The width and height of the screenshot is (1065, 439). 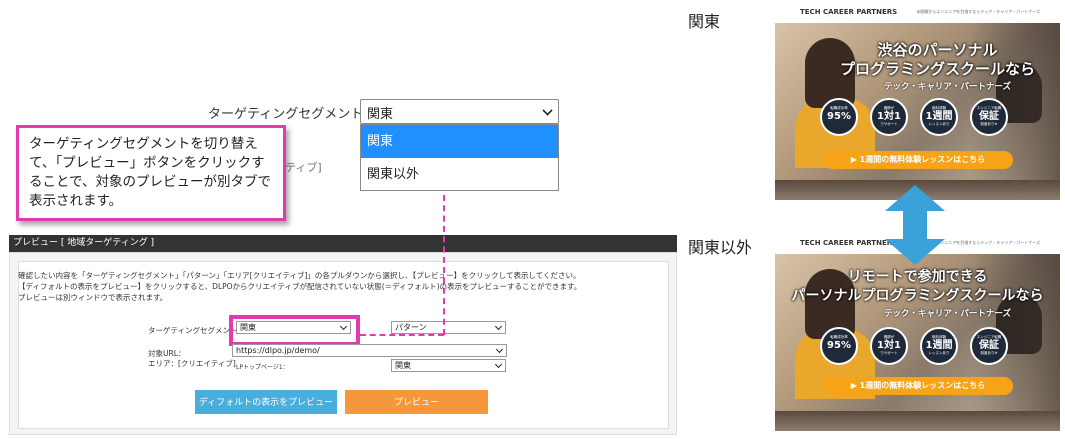 I want to click on area-select: 関東, so click(x=448, y=365).